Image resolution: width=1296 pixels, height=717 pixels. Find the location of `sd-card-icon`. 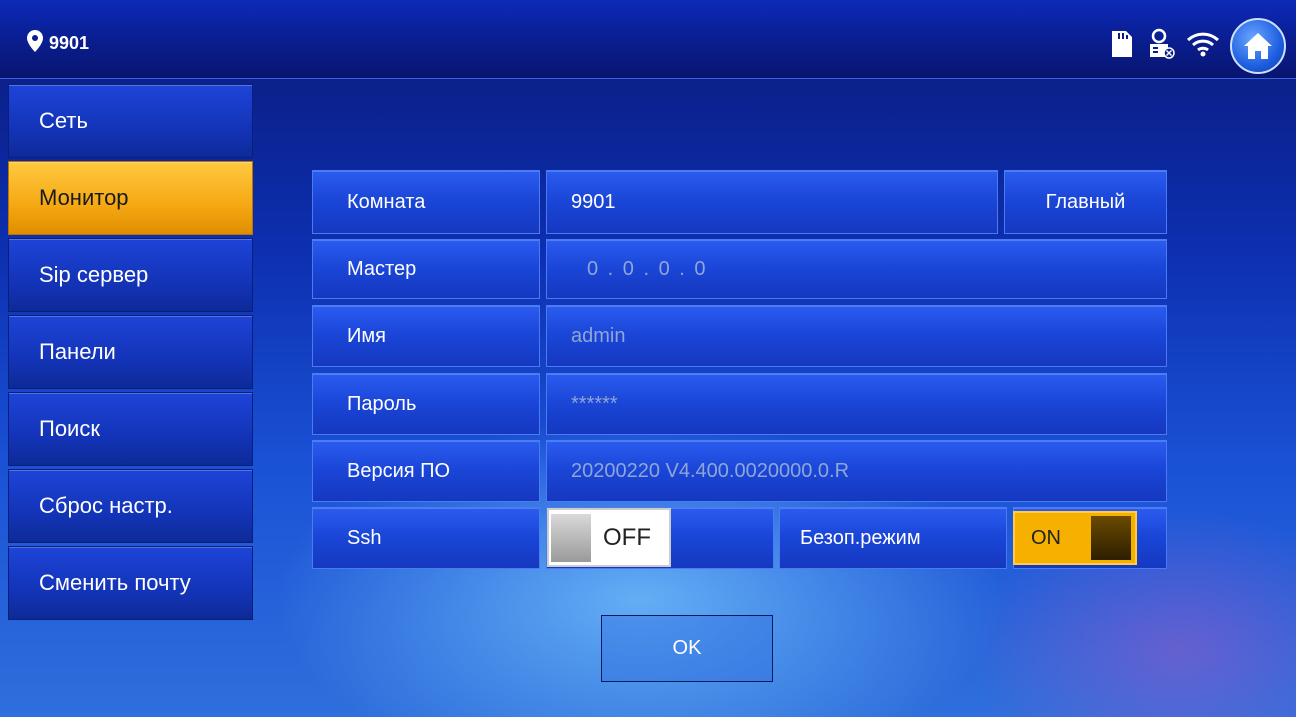

sd-card-icon is located at coordinates (1121, 46).